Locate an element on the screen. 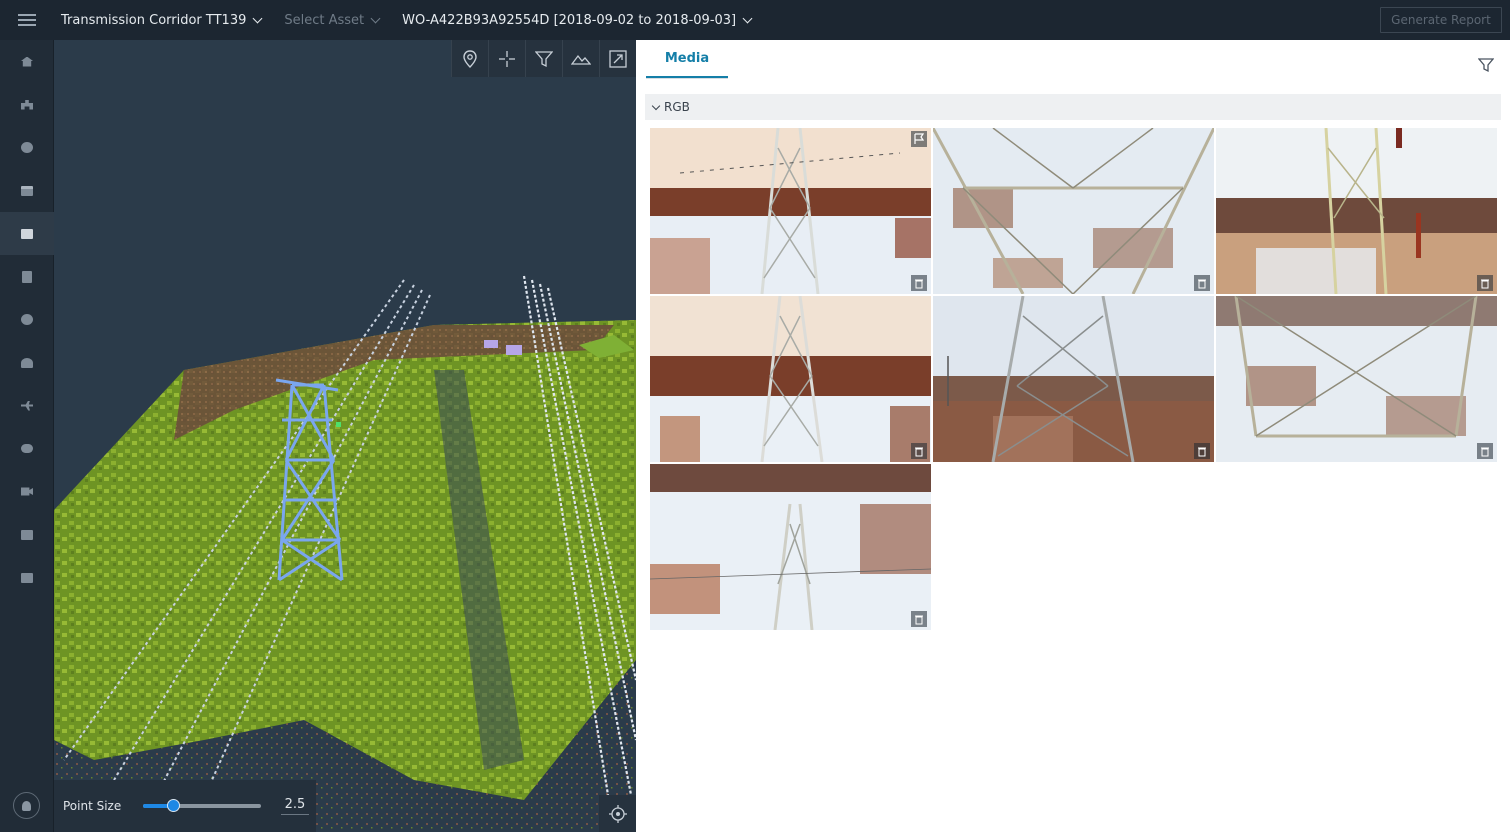 The height and width of the screenshot is (832, 1510). nav-document is located at coordinates (27, 276).